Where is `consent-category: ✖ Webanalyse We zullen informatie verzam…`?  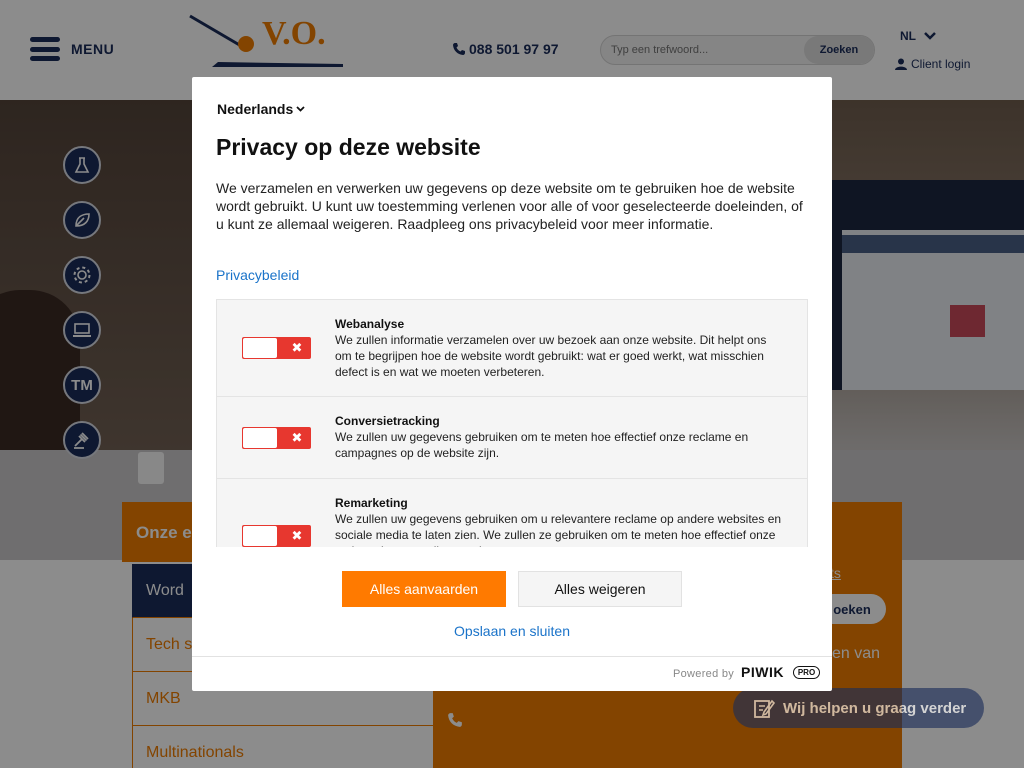 consent-category: ✖ Webanalyse We zullen informatie verzam… is located at coordinates (512, 348).